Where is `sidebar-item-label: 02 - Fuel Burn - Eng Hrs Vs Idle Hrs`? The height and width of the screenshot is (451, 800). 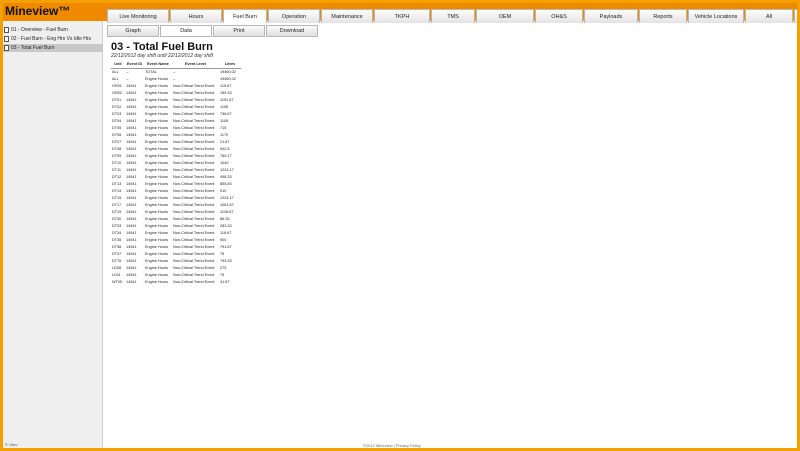 sidebar-item-label: 02 - Fuel Burn - Eng Hrs Vs Idle Hrs is located at coordinates (51, 39).